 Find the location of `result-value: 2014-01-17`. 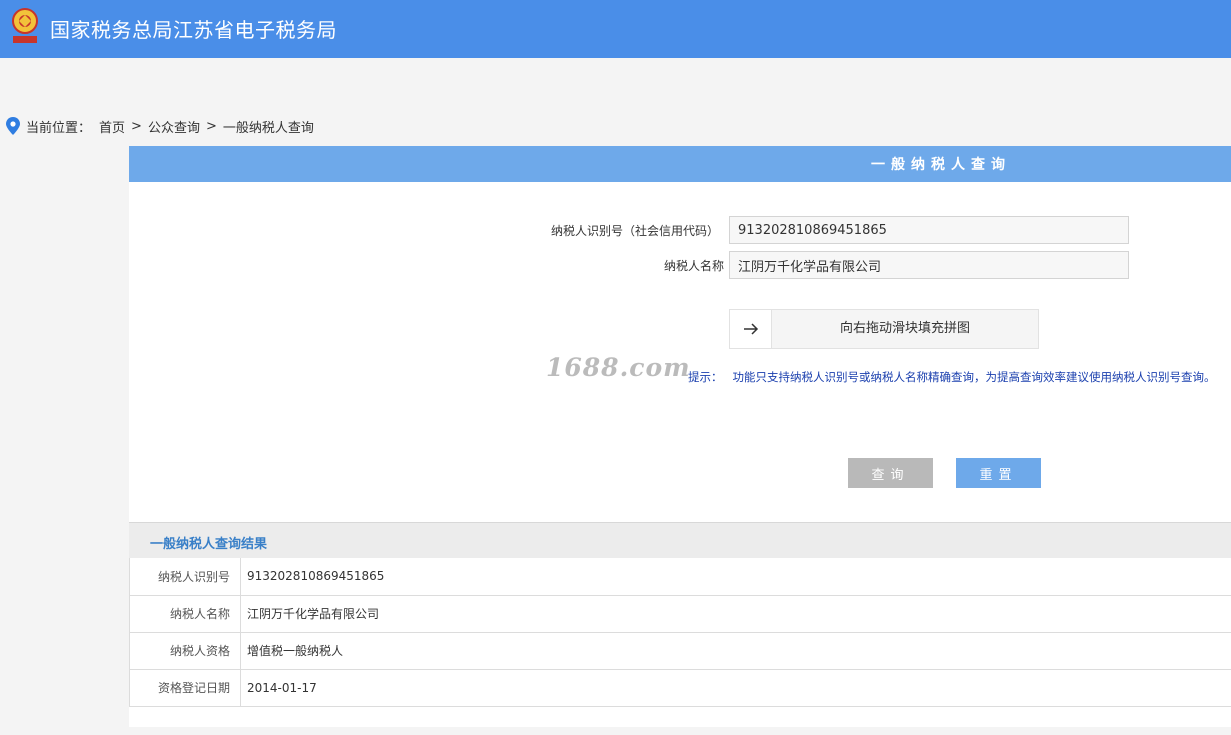

result-value: 2014-01-17 is located at coordinates (735, 688).